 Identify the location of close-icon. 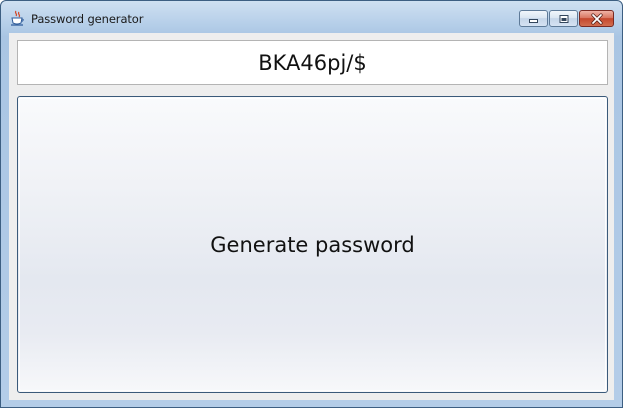
(596, 18).